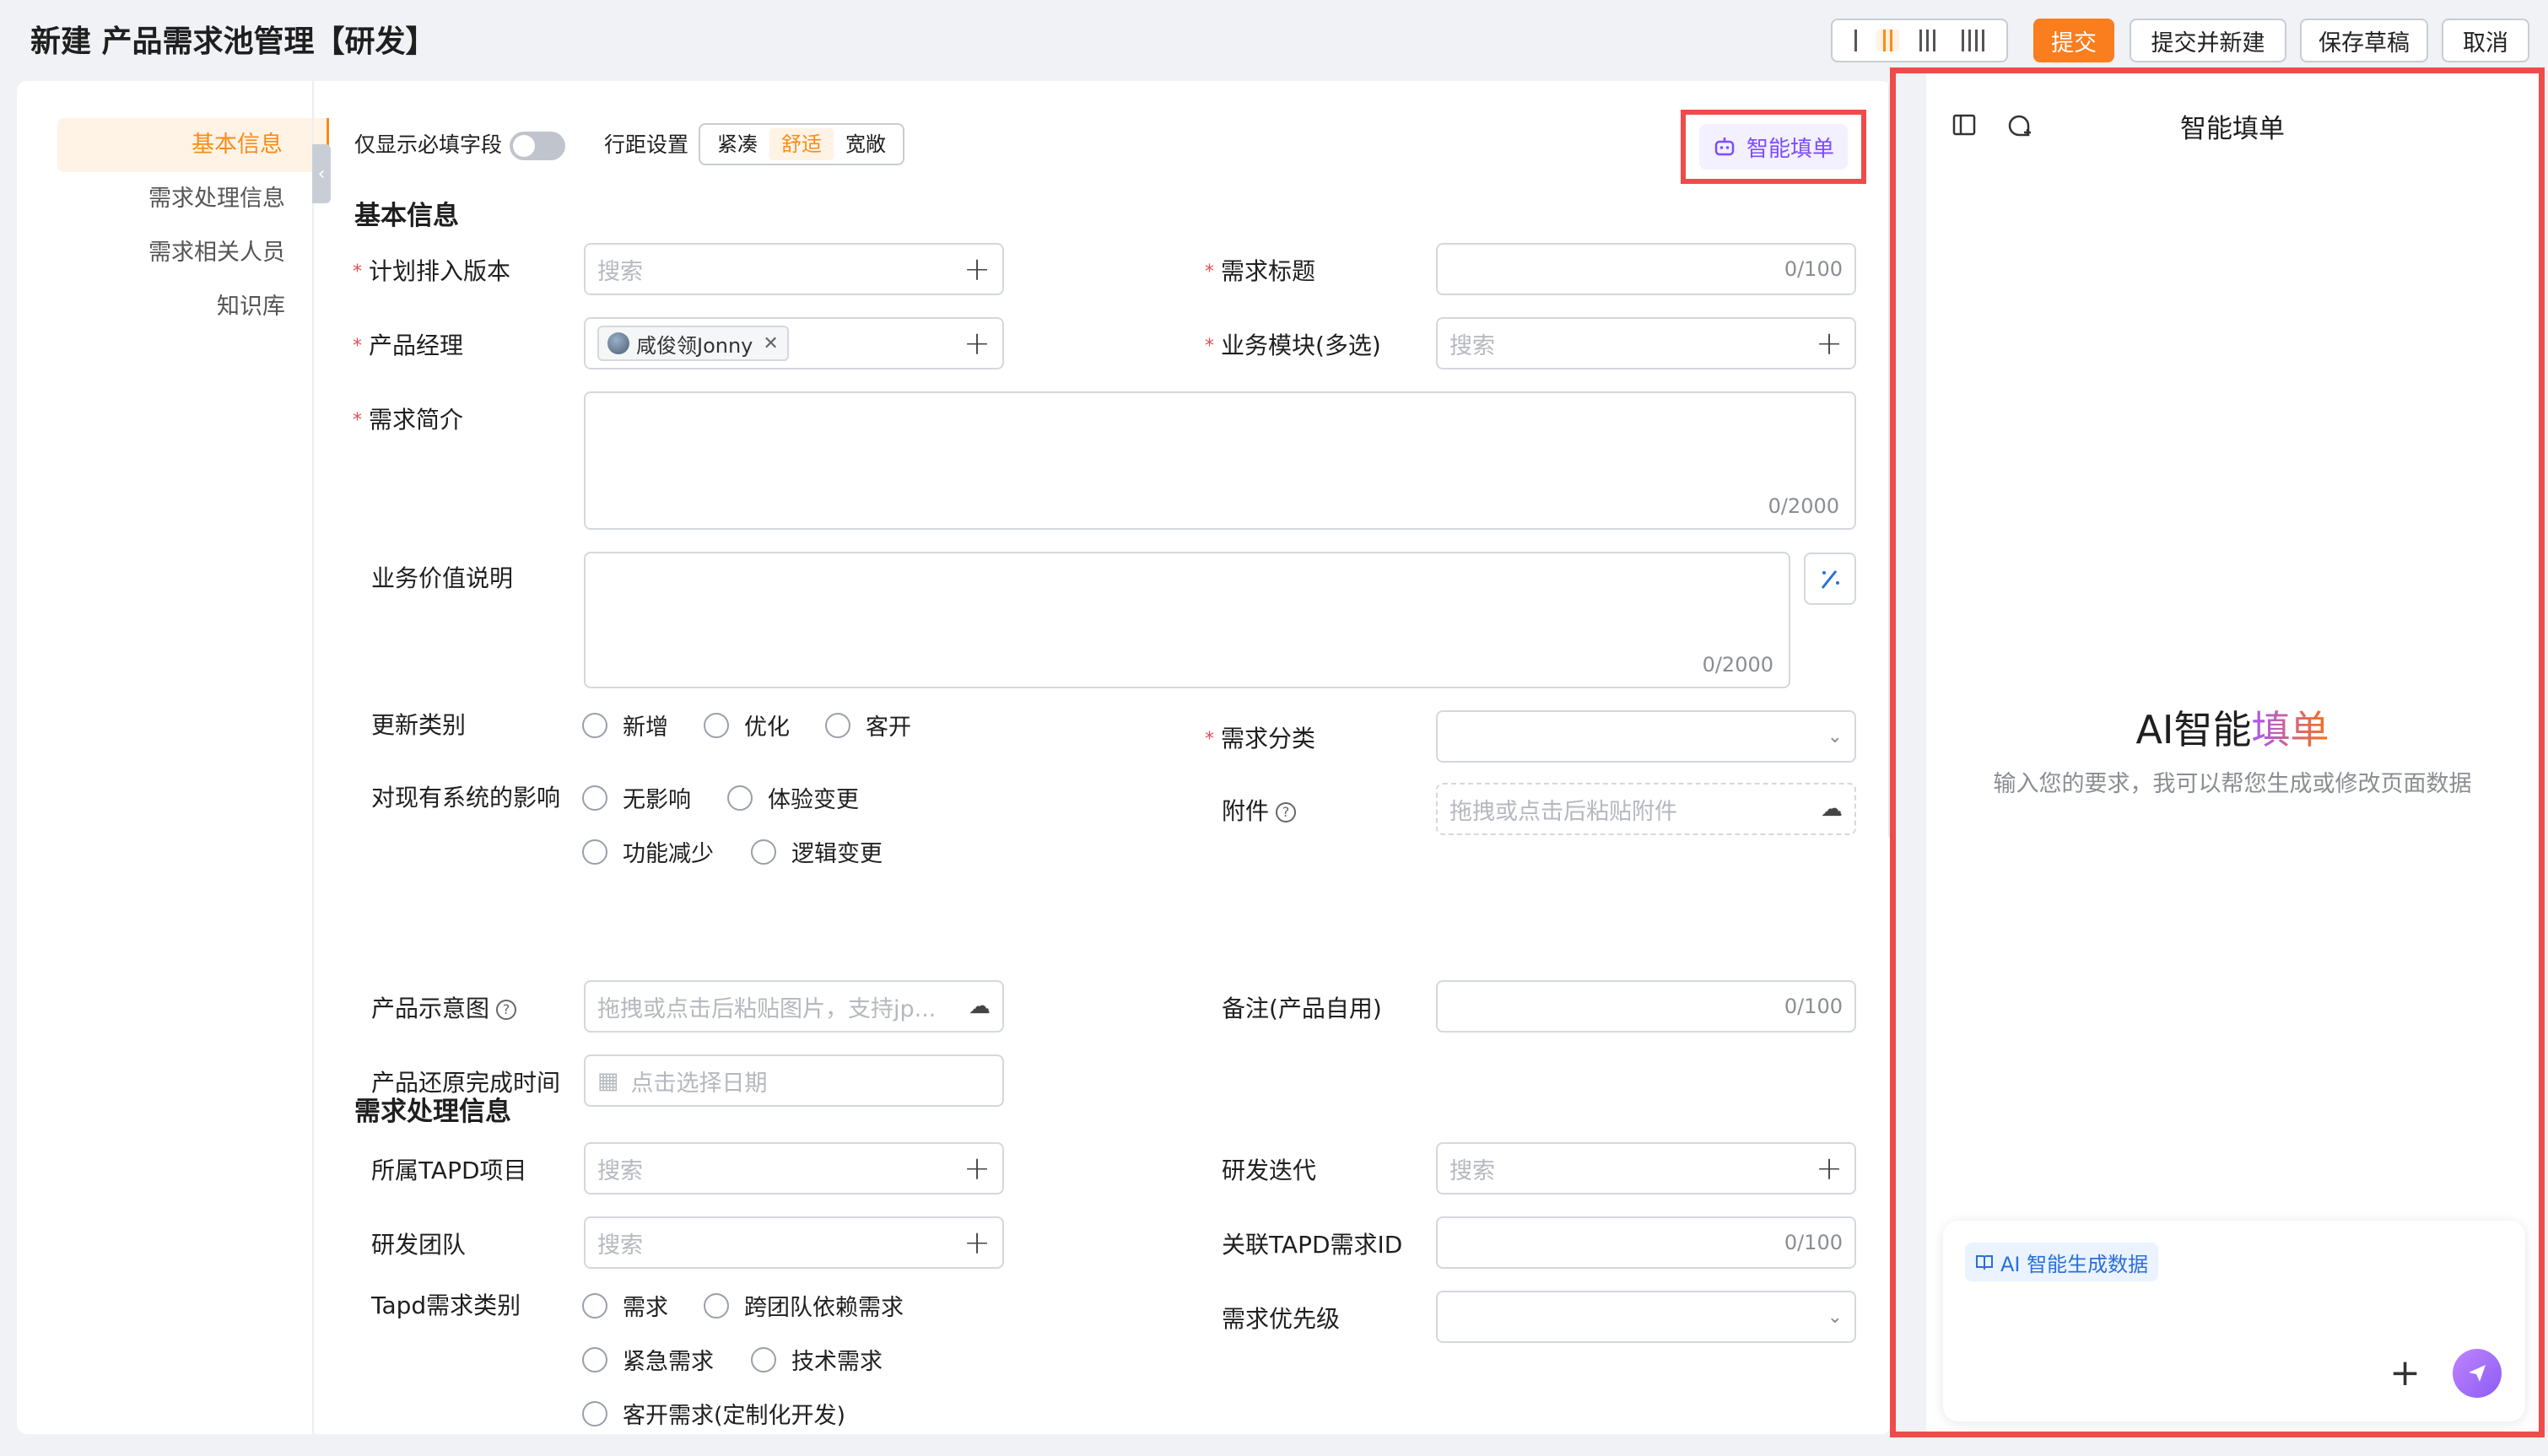 The image size is (2548, 1456). I want to click on update-type-radio-custom: 客开, so click(868, 725).